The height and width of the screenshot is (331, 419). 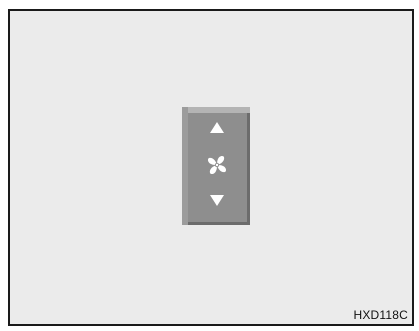 I want to click on triangle-up-icon, so click(x=217, y=127).